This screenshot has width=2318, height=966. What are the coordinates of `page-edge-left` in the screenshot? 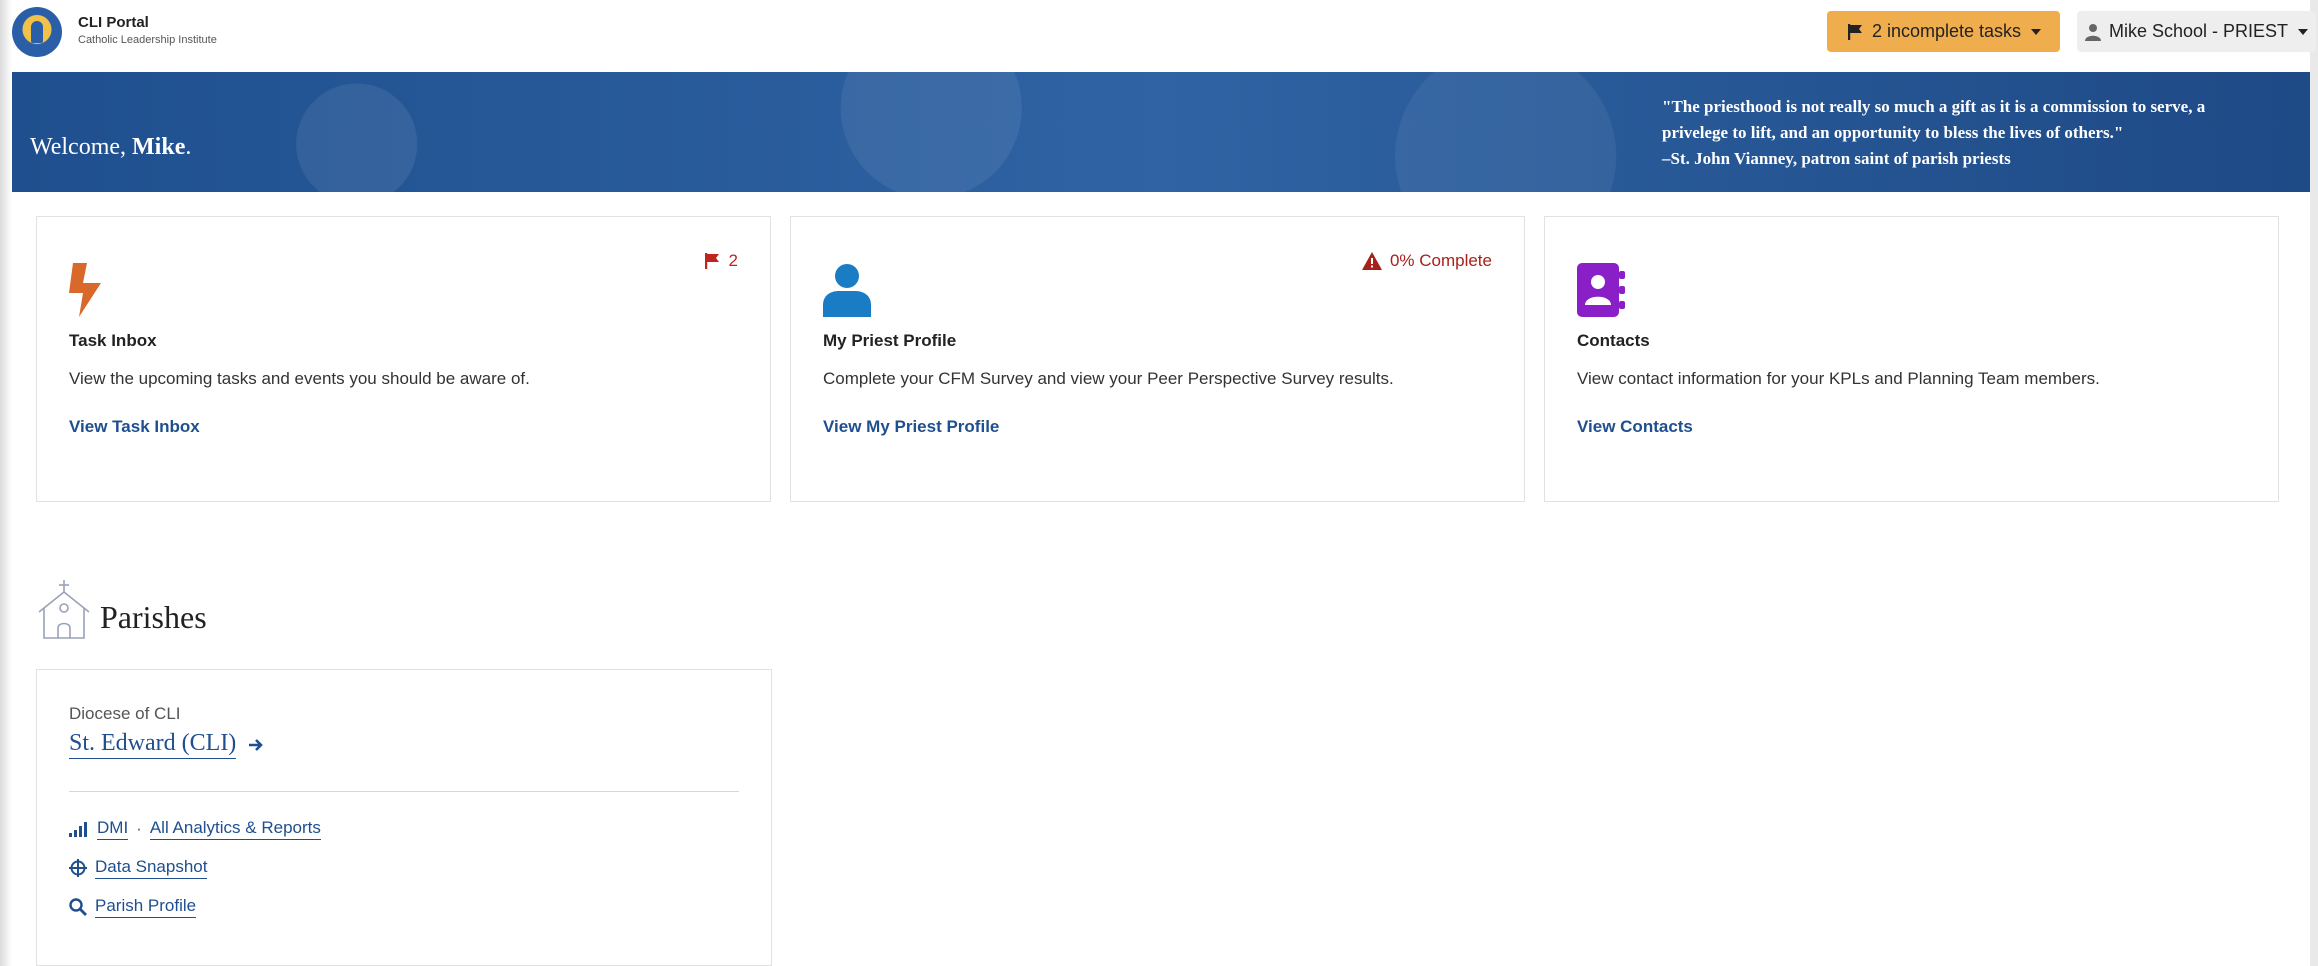 It's located at (6, 483).